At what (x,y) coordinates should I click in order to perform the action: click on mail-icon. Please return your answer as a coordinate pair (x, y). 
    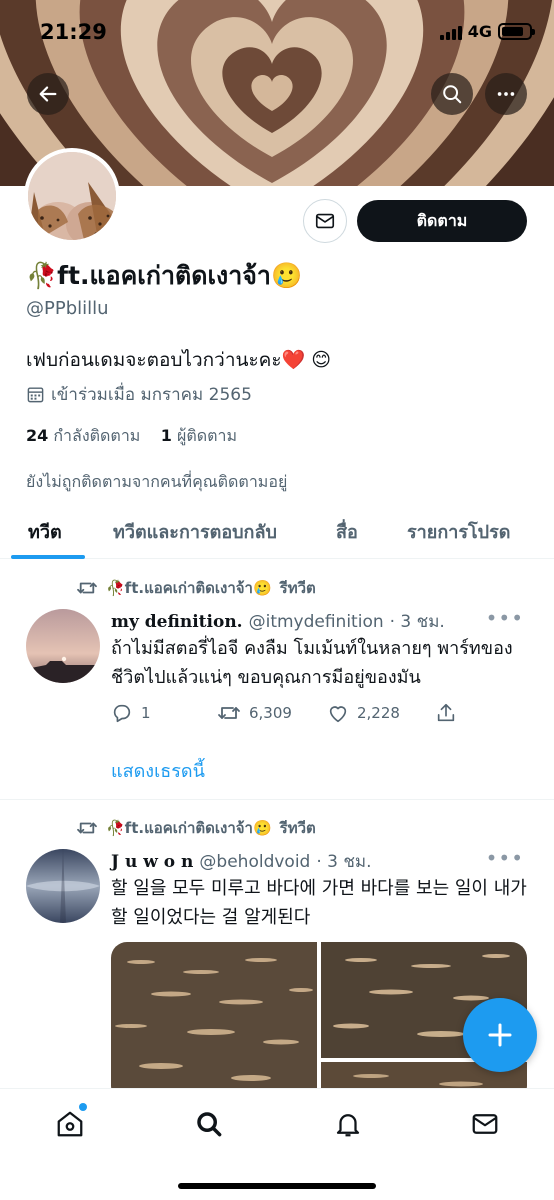
    Looking at the image, I should click on (325, 221).